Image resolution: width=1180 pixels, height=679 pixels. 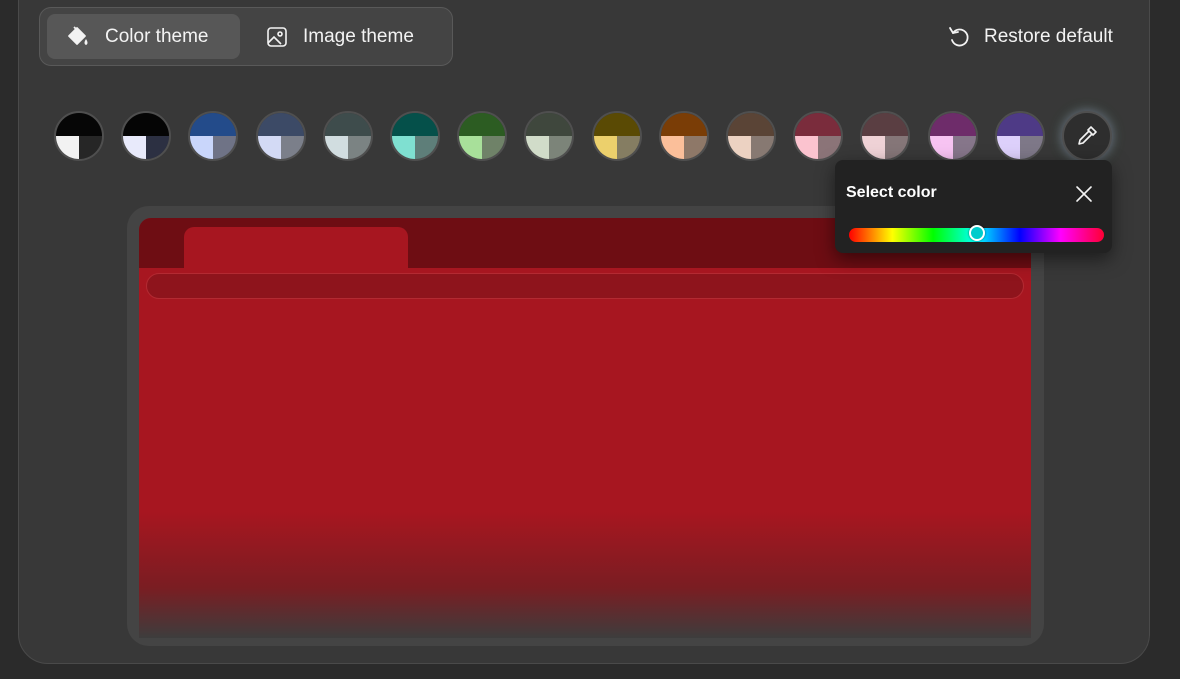 I want to click on preview-address-bar, so click(x=585, y=286).